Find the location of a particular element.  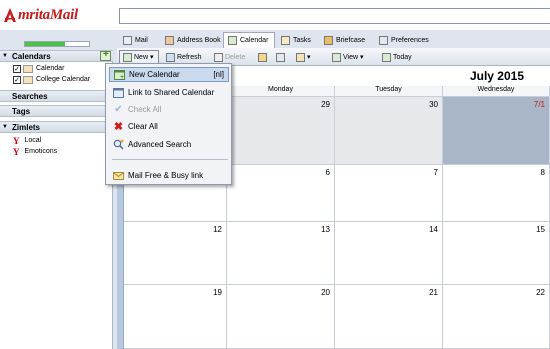

day-cell: 15 is located at coordinates (496, 253).